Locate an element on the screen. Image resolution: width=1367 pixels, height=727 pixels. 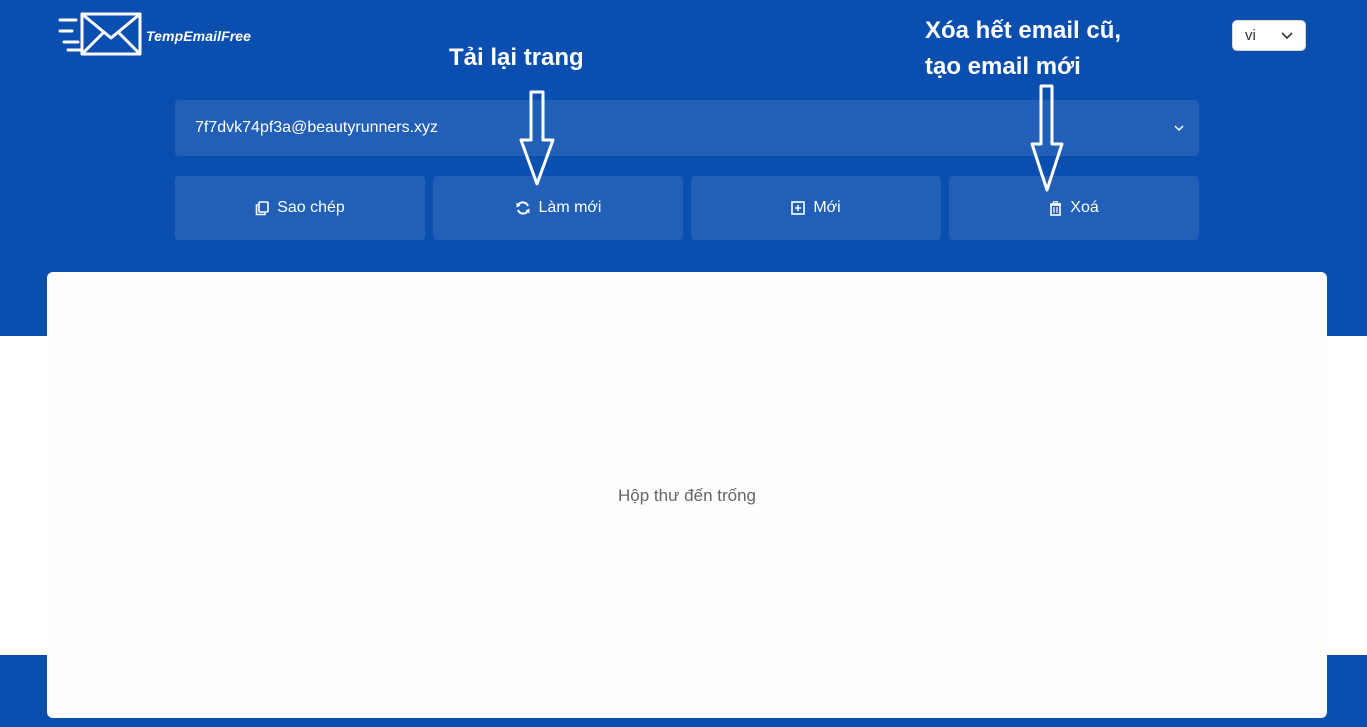
new-email-button: Mới is located at coordinates (816, 208).